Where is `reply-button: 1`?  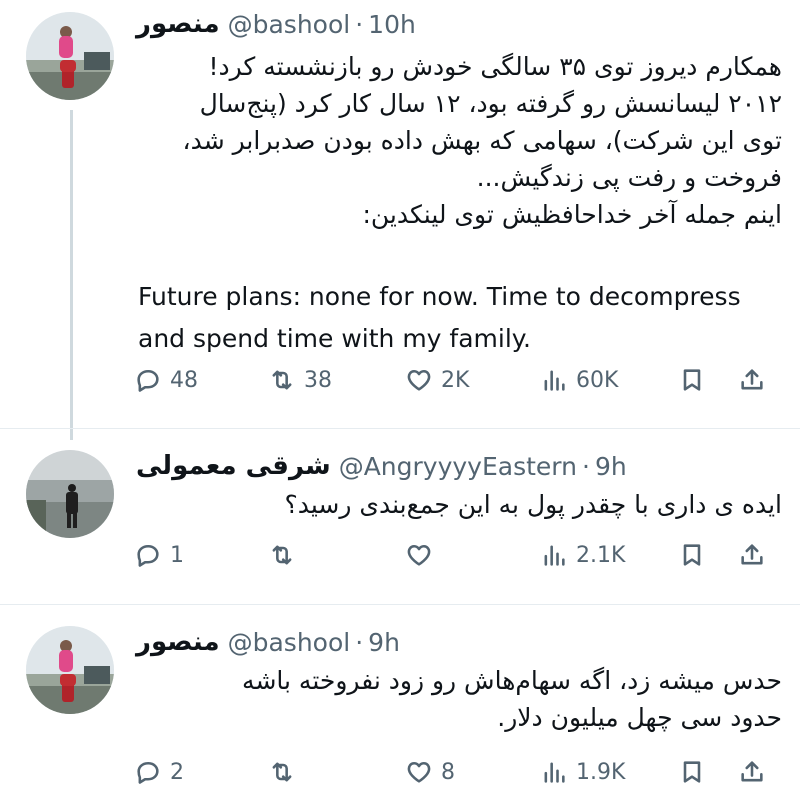
reply-button: 1 is located at coordinates (159, 555).